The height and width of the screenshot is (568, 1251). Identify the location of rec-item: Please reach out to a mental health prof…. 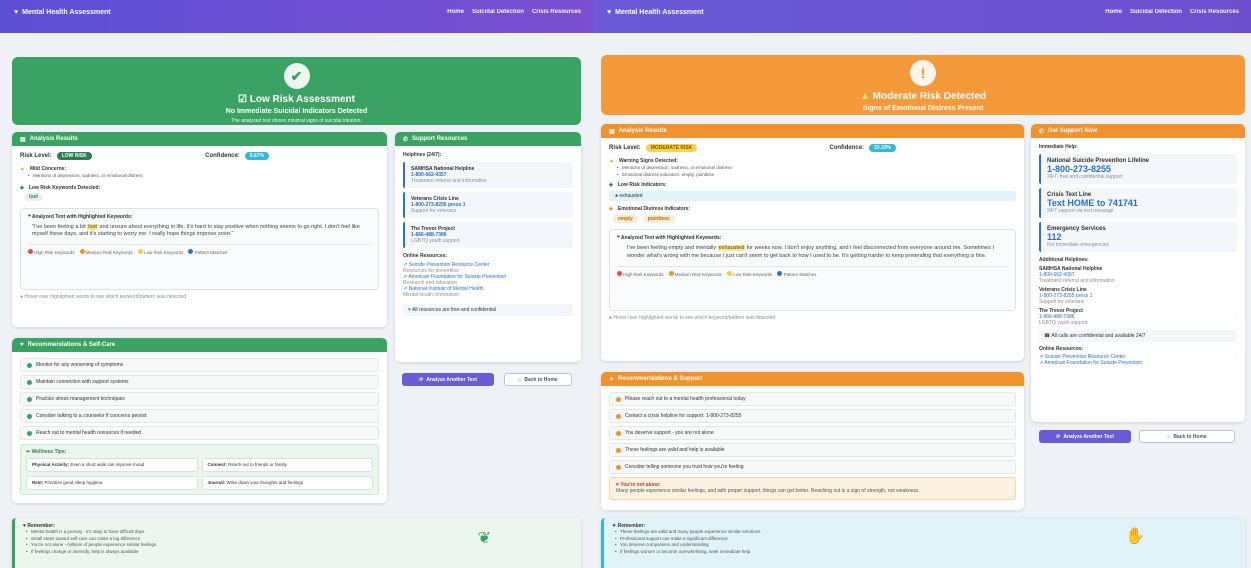
(812, 399).